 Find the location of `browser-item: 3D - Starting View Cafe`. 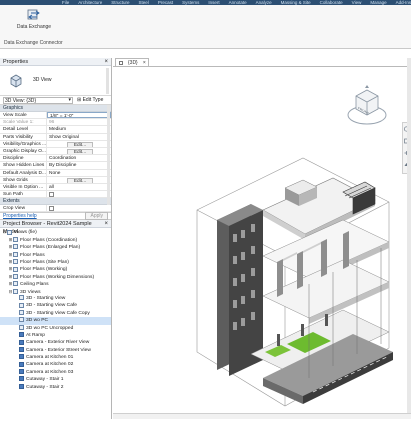

browser-item: 3D - Starting View Cafe is located at coordinates (55, 305).